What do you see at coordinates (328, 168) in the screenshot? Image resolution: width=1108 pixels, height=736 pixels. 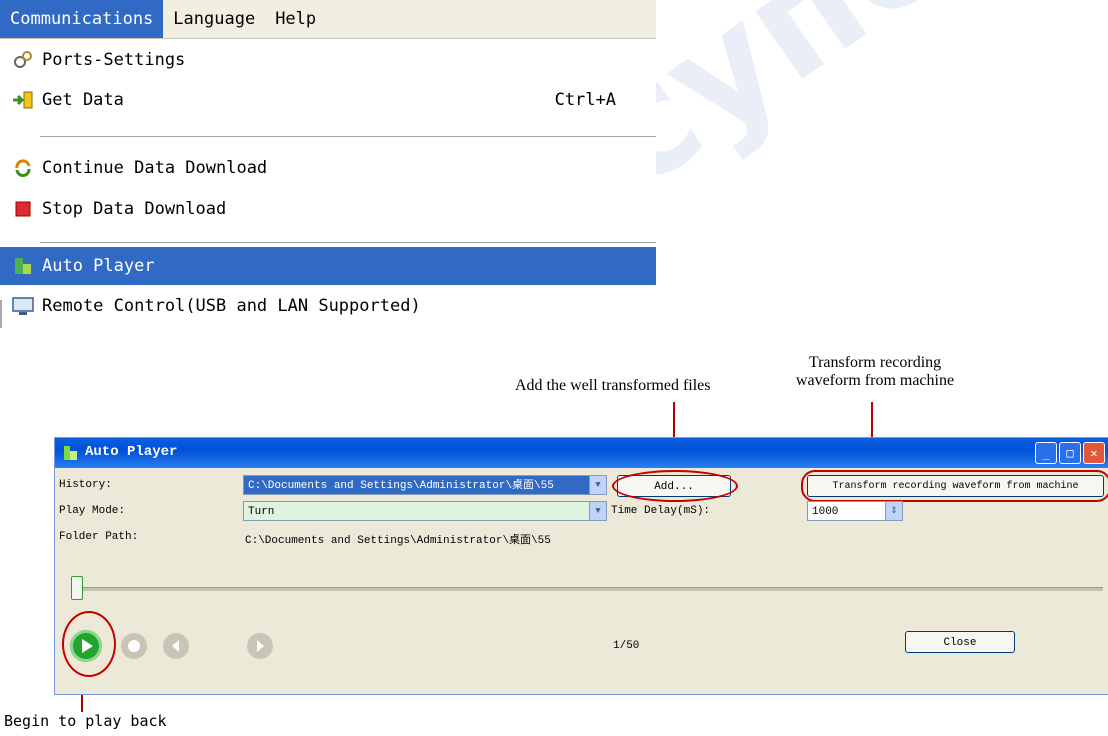 I see `menu-item-continue-download: Continue Data Download` at bounding box center [328, 168].